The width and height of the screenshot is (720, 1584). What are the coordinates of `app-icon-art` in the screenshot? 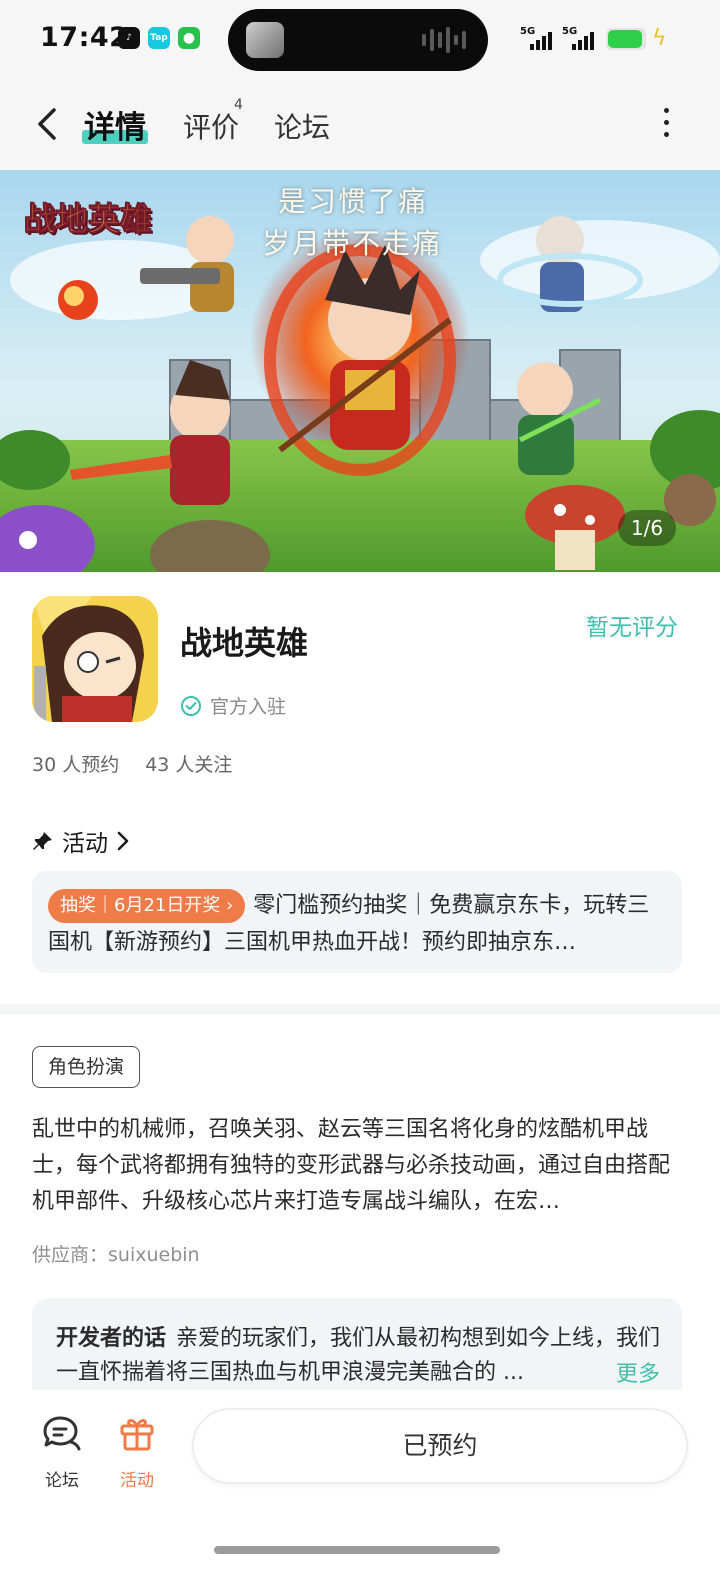 It's located at (95, 659).